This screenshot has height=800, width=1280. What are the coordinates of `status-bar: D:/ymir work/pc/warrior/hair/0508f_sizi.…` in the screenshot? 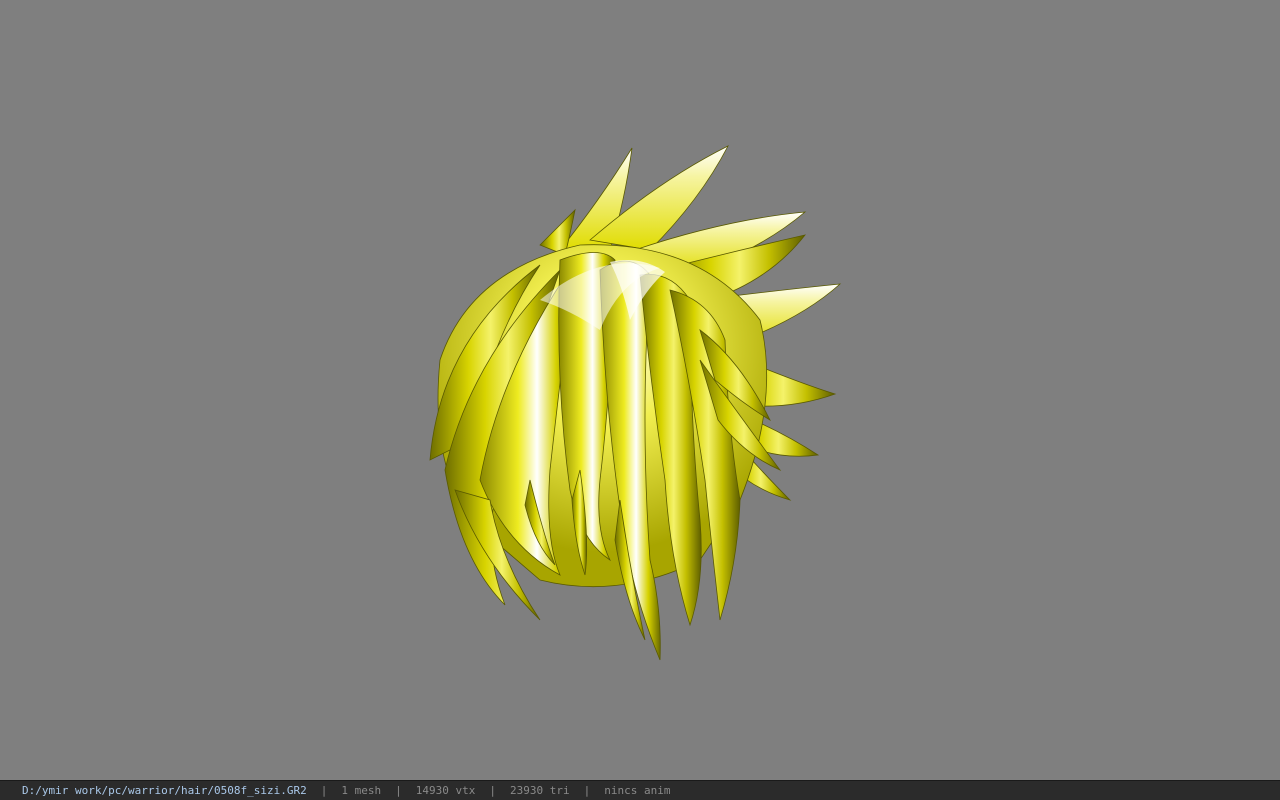 It's located at (640, 790).